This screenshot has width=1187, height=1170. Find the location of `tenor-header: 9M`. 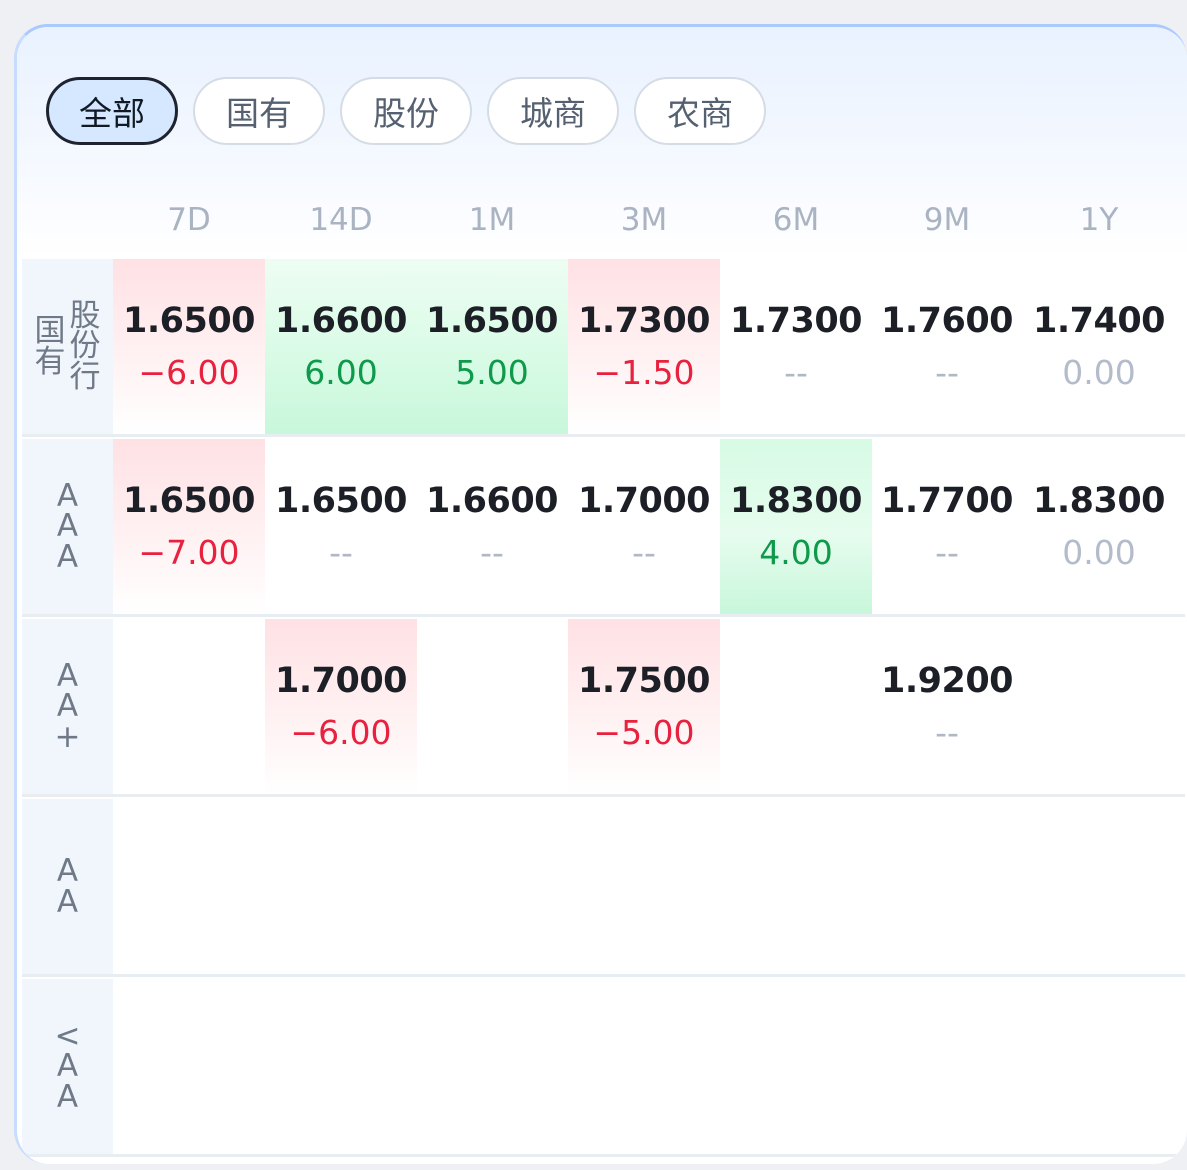

tenor-header: 9M is located at coordinates (947, 220).